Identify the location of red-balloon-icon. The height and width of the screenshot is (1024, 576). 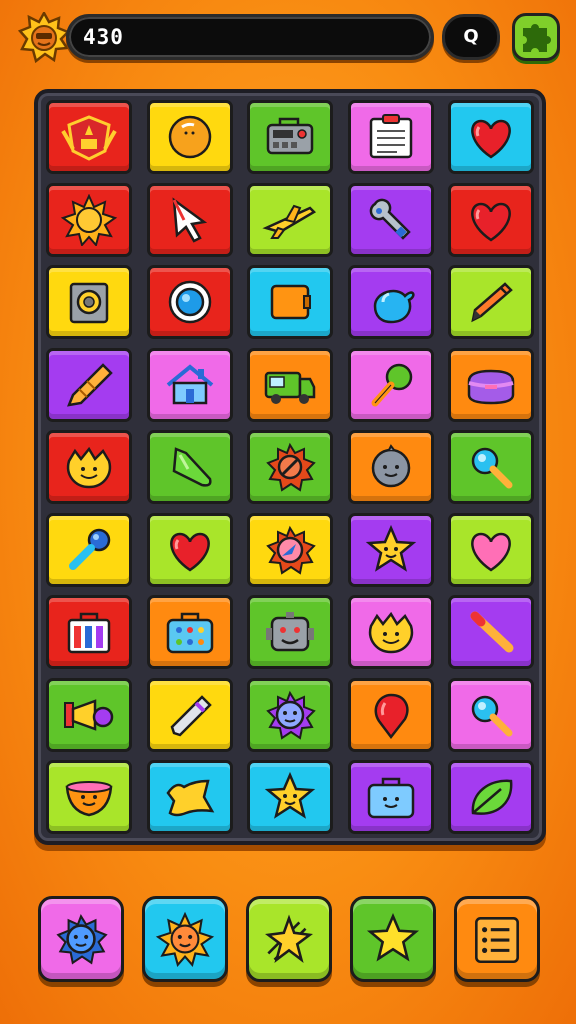
(391, 716).